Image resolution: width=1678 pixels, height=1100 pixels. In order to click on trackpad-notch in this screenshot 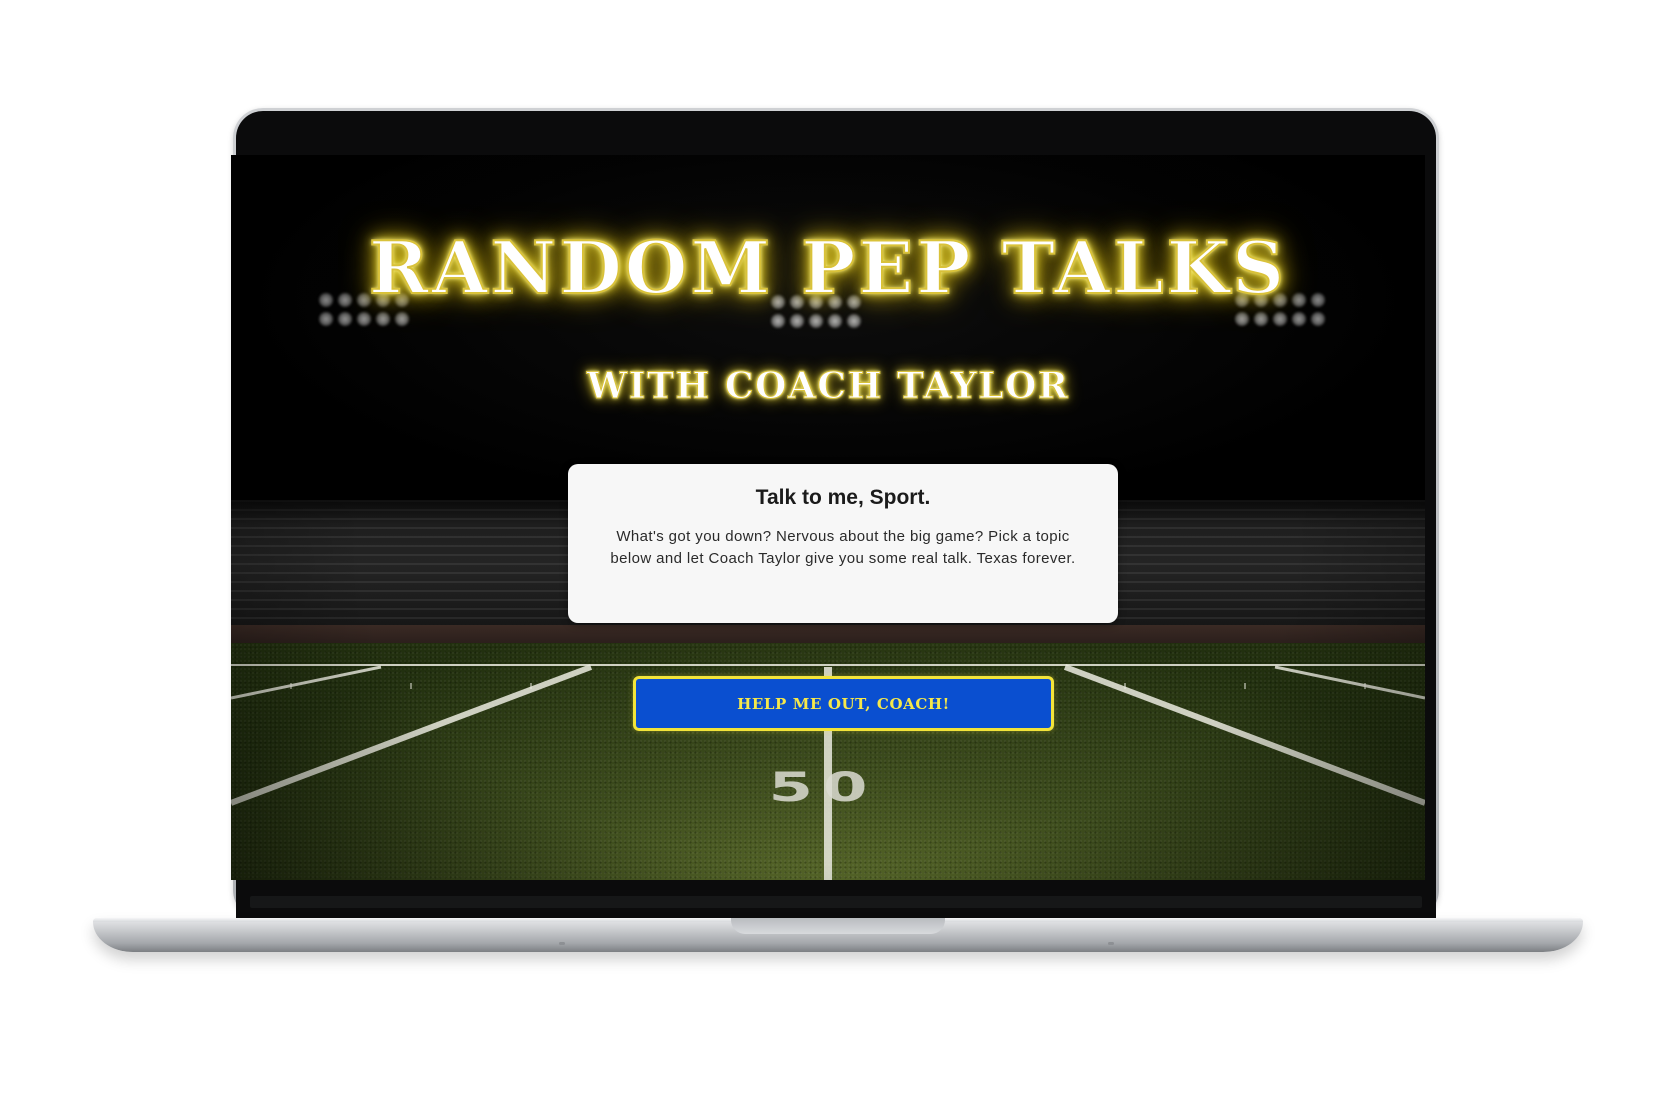, I will do `click(838, 926)`.